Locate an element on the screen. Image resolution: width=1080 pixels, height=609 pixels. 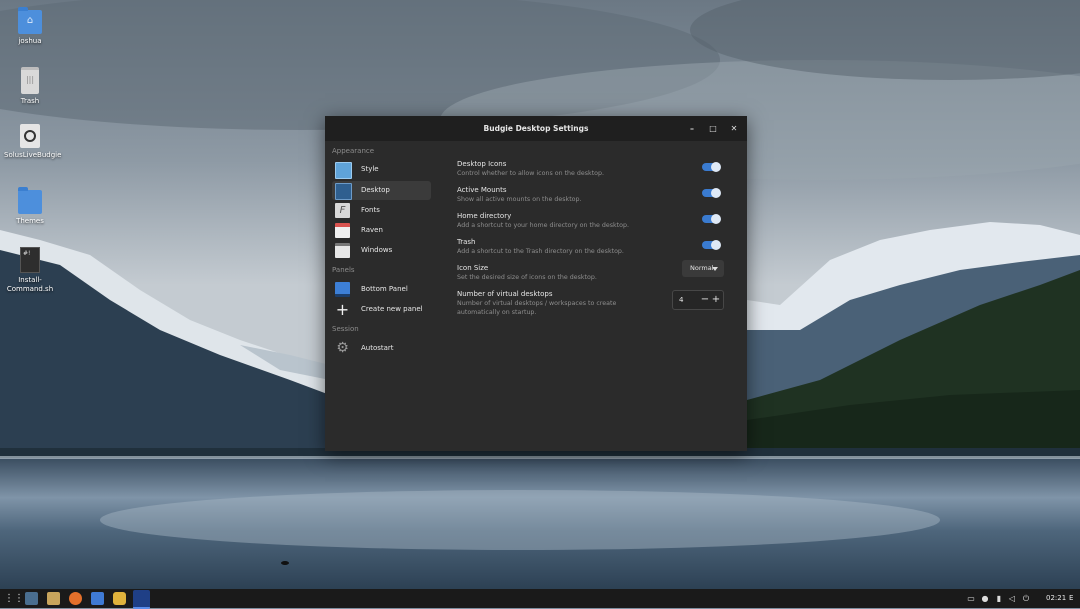
desktop-icon-home: ⌂ joshua is located at coordinates (30, 26).